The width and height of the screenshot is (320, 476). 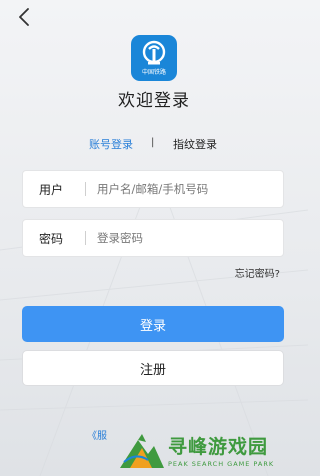 What do you see at coordinates (153, 72) in the screenshot?
I see `logo-caption: 中国铁路` at bounding box center [153, 72].